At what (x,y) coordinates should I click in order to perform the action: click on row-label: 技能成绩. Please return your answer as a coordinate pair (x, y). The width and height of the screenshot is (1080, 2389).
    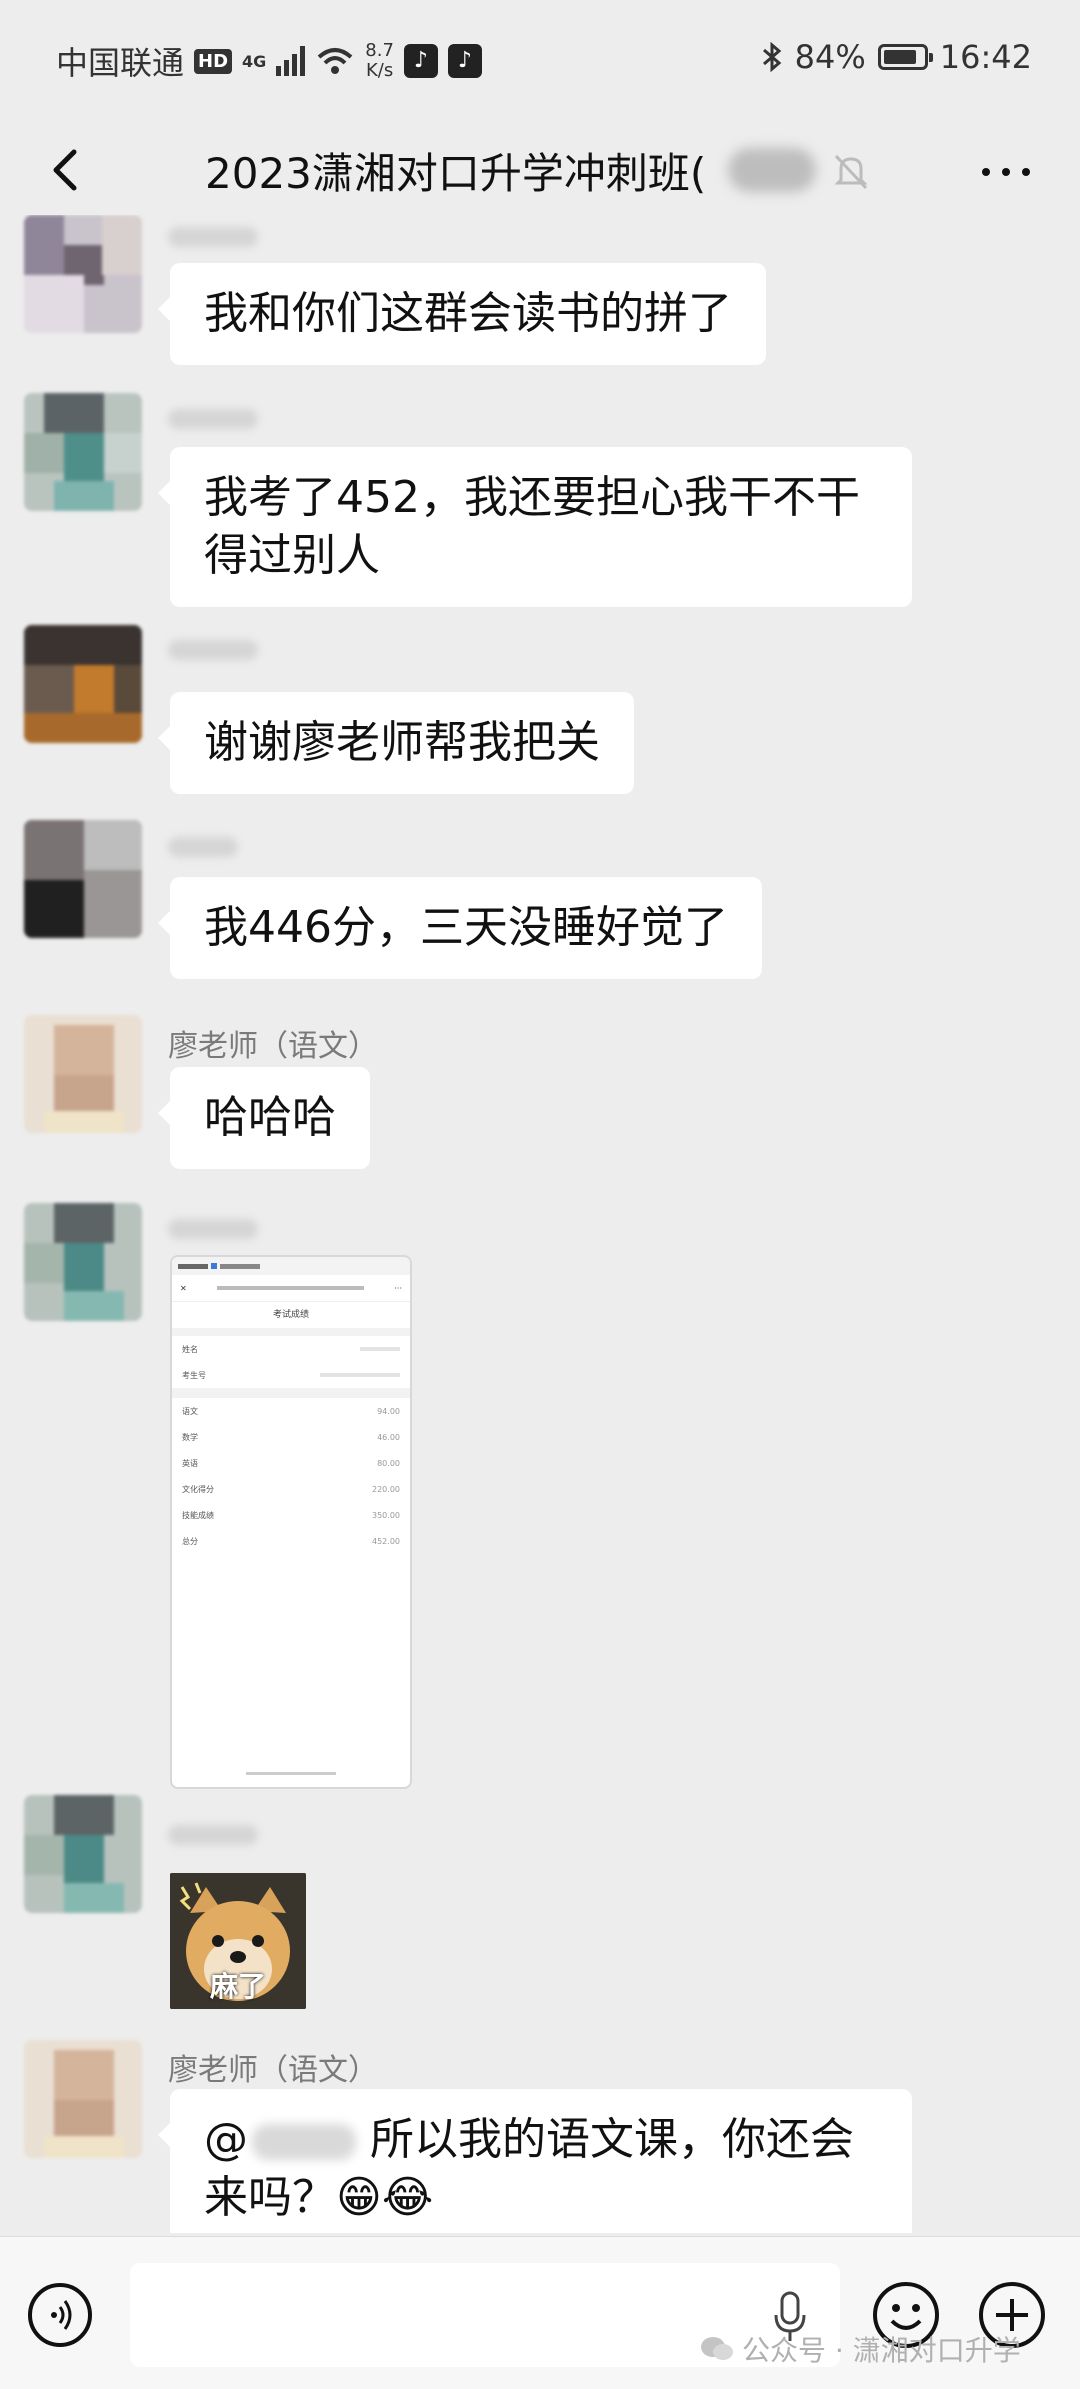
    Looking at the image, I should click on (198, 1515).